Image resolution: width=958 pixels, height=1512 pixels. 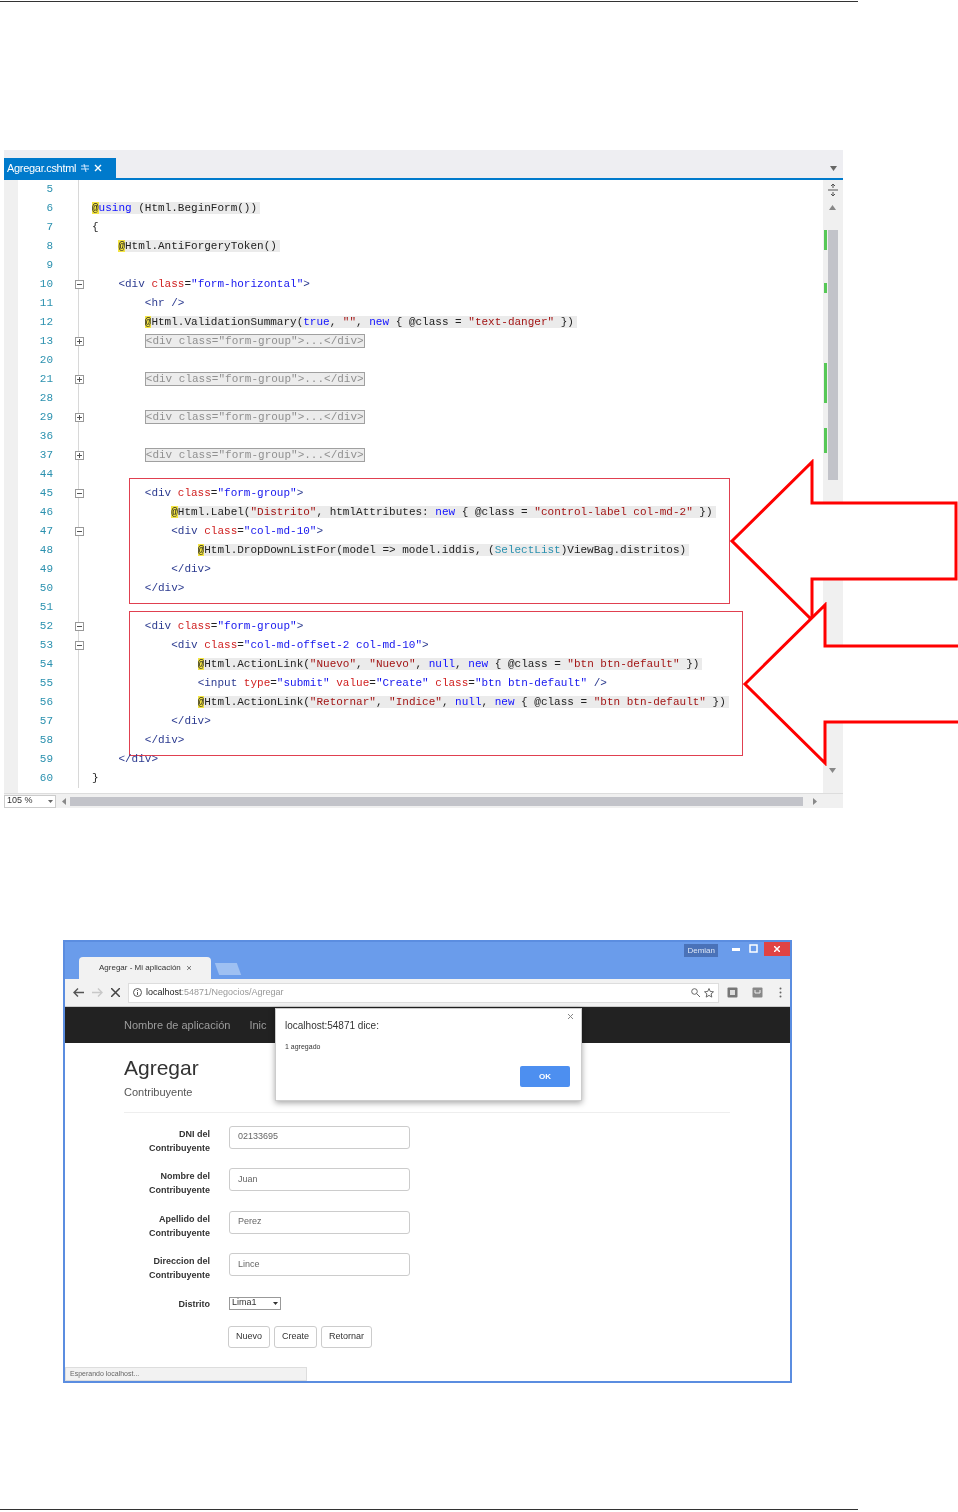 What do you see at coordinates (45, 323) in the screenshot?
I see `line-number: 12` at bounding box center [45, 323].